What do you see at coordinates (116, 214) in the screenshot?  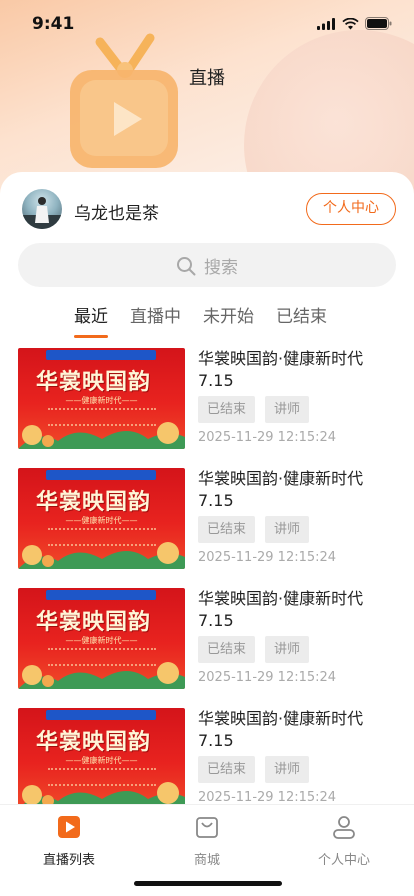 I see `username: 乌龙也是茶` at bounding box center [116, 214].